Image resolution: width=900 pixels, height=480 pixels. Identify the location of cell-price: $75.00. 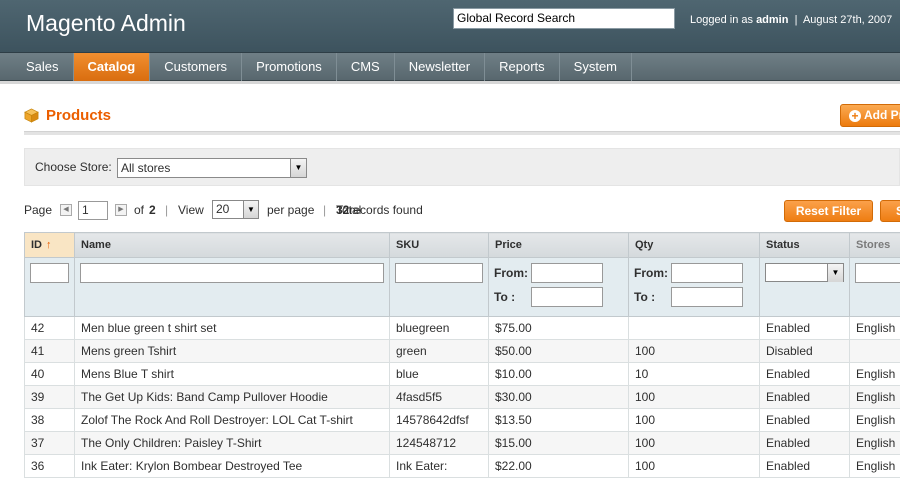
(558, 328).